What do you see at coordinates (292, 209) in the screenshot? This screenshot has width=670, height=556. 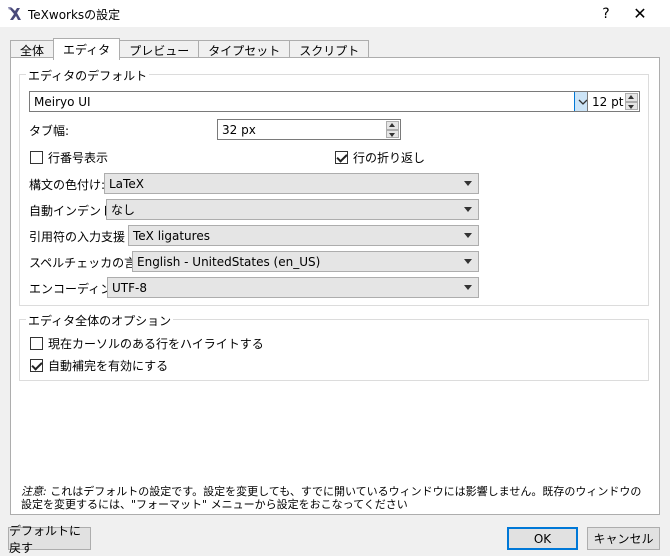 I see `auto-indent-combo: なし` at bounding box center [292, 209].